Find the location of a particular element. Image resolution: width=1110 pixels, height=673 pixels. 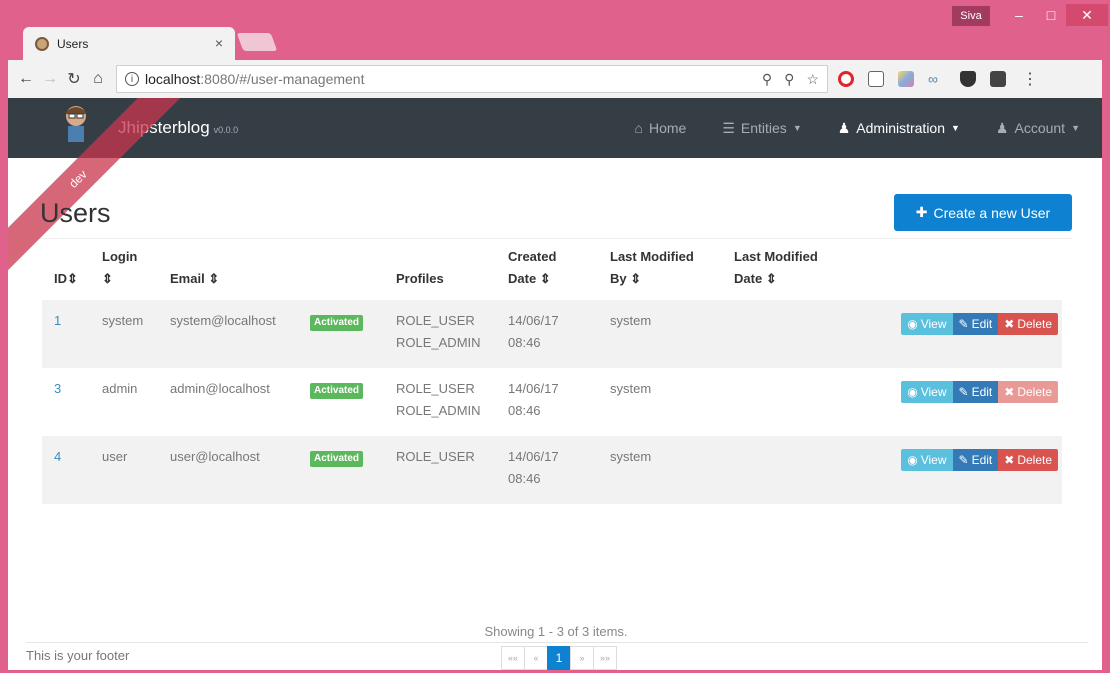

home-nav-icon: ⌂ is located at coordinates (638, 128).